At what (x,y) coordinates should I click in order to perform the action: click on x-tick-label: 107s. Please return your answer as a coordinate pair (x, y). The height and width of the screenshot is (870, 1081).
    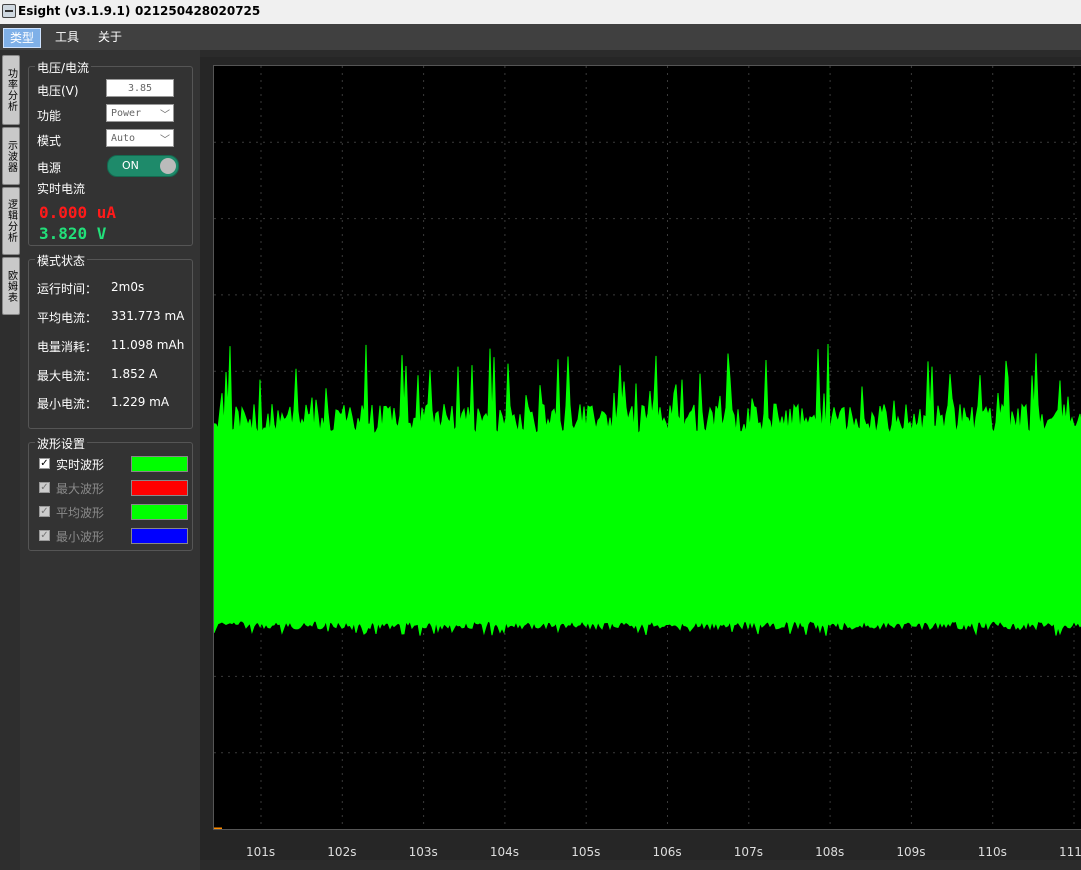
    Looking at the image, I should click on (748, 852).